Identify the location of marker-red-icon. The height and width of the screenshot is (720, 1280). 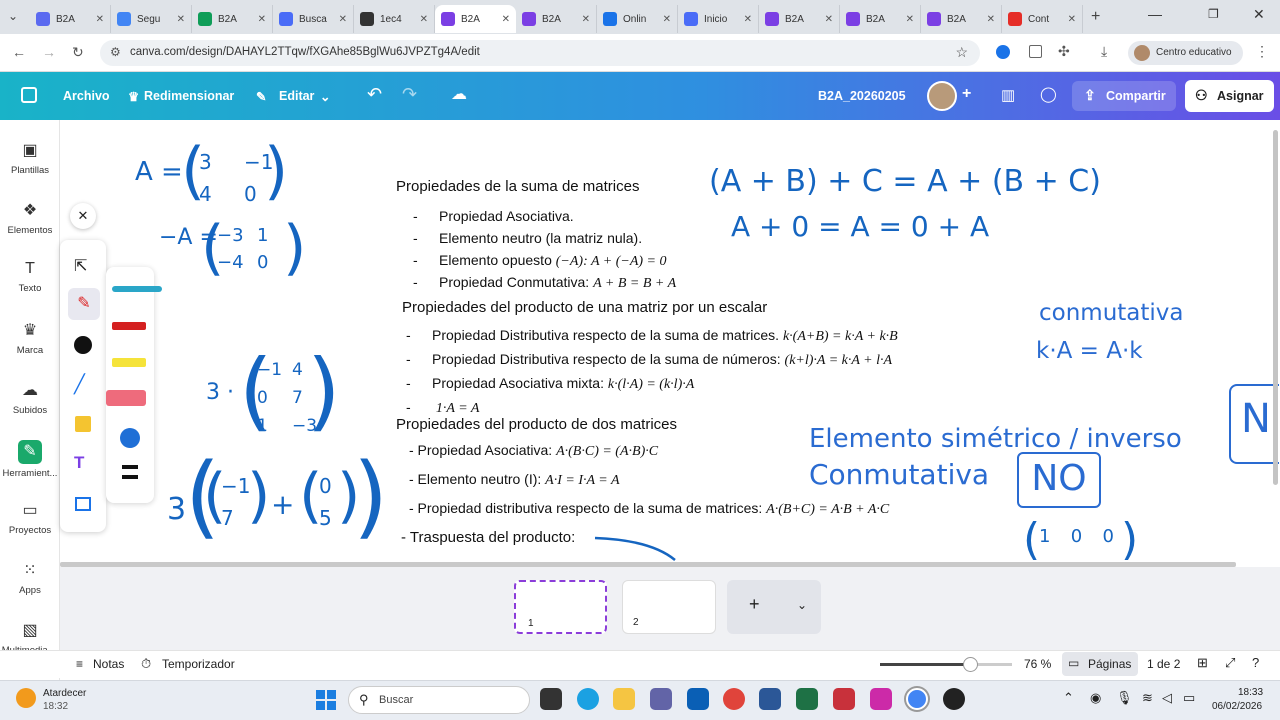
(129, 326).